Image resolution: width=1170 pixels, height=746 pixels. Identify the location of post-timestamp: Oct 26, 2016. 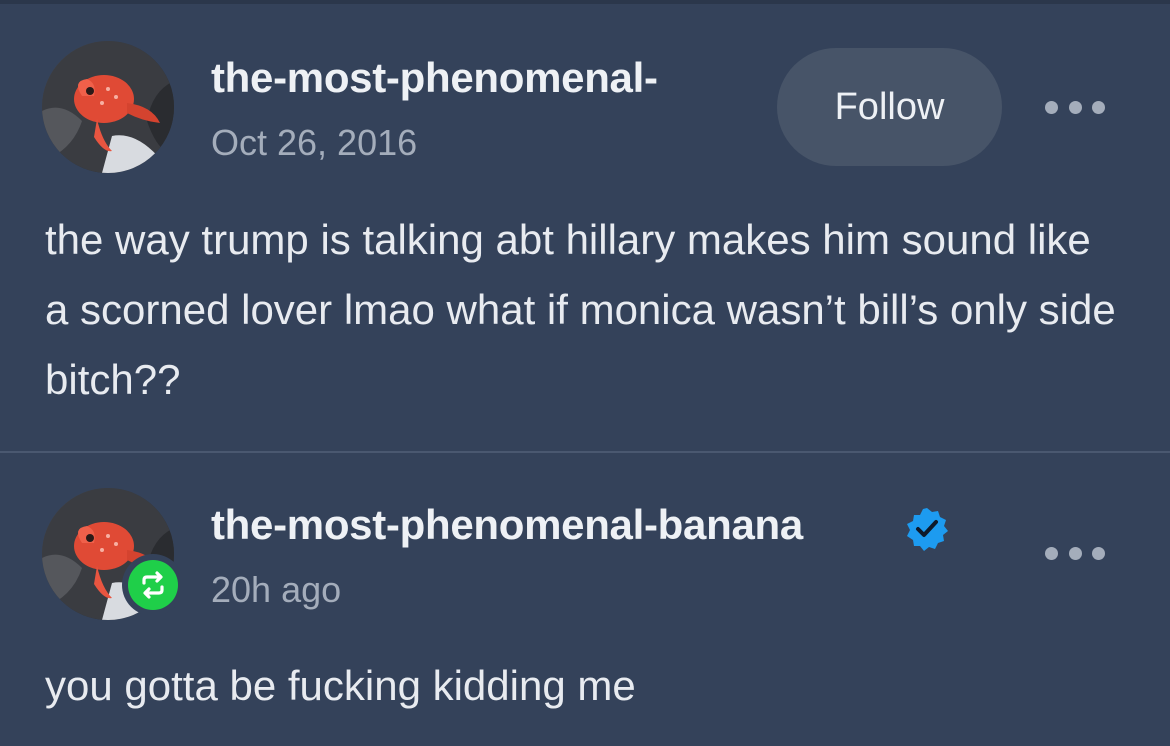
(314, 143).